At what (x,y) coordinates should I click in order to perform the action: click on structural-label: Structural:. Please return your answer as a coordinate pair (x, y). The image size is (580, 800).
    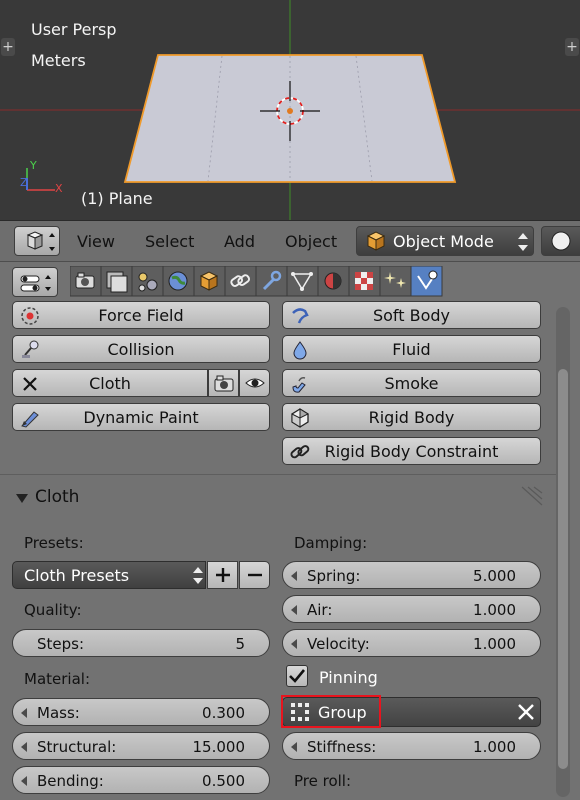
    Looking at the image, I should click on (77, 747).